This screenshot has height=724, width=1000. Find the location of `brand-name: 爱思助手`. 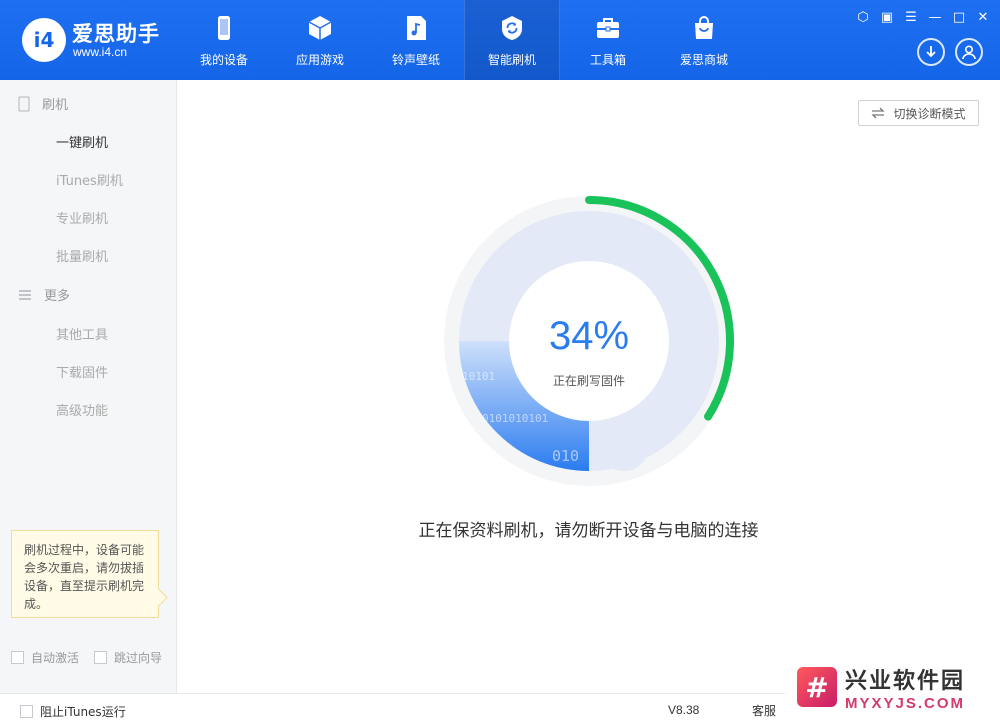

brand-name: 爱思助手 is located at coordinates (116, 34).